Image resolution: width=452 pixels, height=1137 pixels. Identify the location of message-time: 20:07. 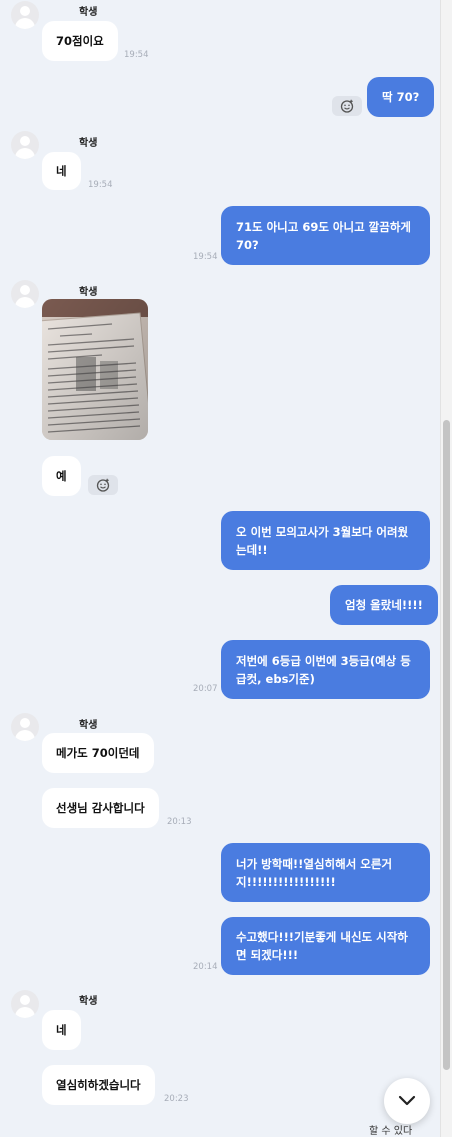
(205, 689).